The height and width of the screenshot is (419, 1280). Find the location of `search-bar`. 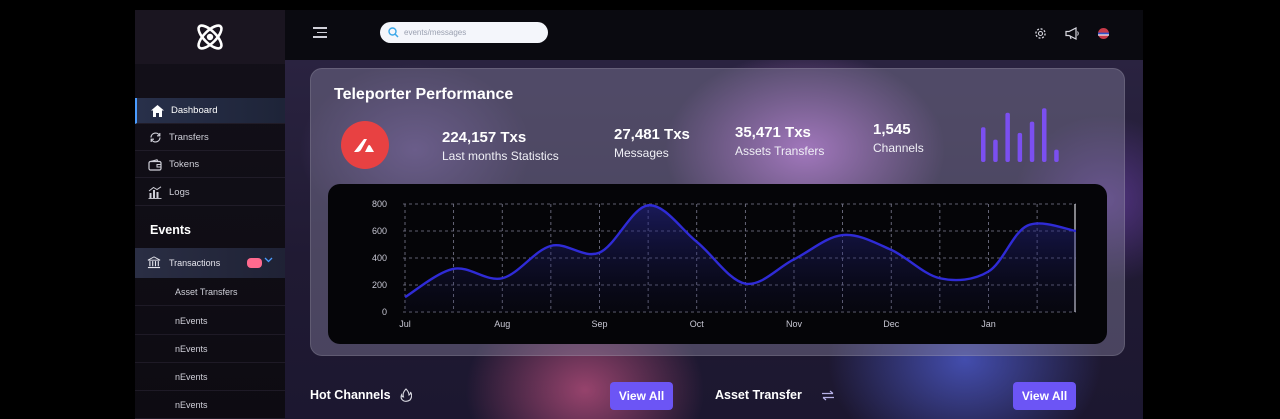

search-bar is located at coordinates (464, 32).